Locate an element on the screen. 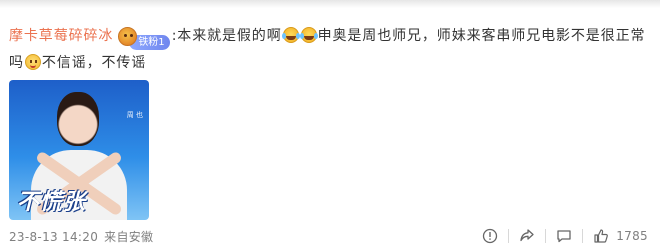 The image size is (660, 249). comment-segment-3: 不信谣，不传谣 is located at coordinates (94, 63).